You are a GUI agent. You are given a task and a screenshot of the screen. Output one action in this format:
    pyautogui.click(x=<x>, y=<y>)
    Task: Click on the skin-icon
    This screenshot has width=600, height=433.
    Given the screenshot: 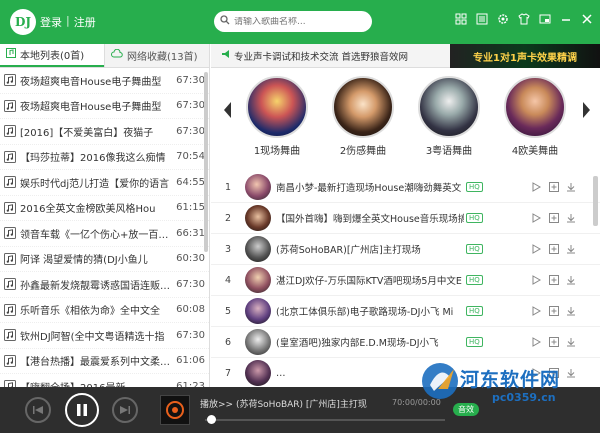 What is the action you would take?
    pyautogui.click(x=524, y=19)
    